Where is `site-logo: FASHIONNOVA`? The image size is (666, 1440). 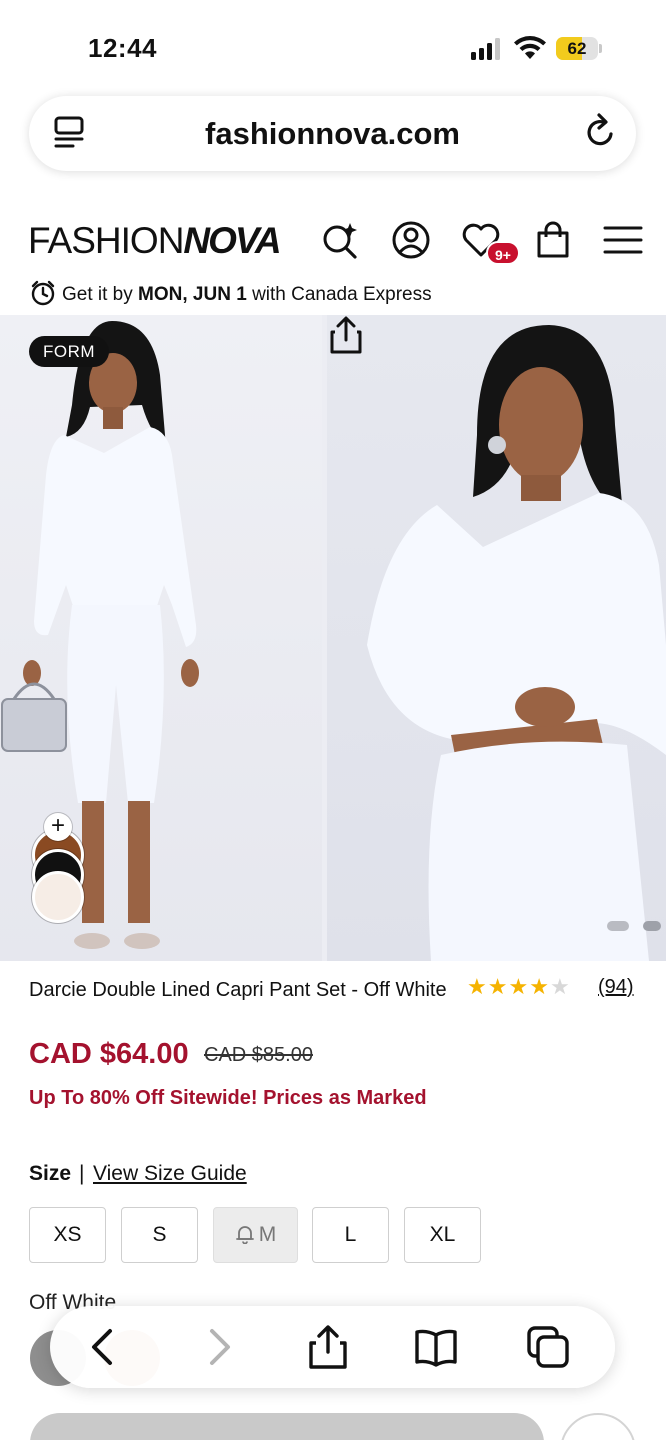
site-logo: FASHIONNOVA is located at coordinates (155, 240).